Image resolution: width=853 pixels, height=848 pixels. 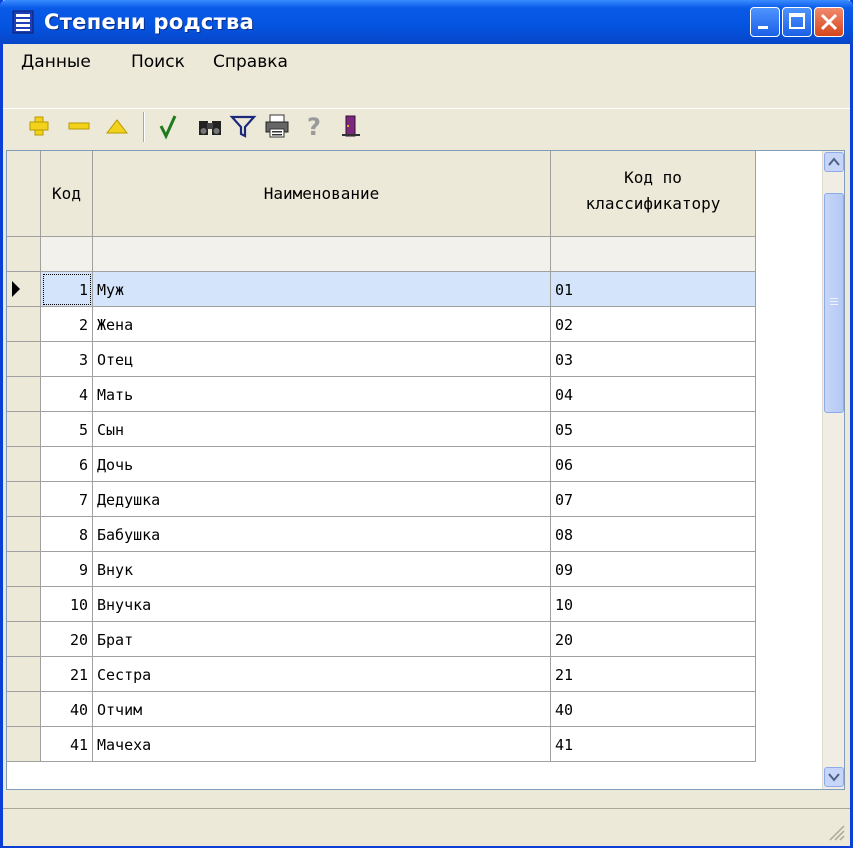 What do you see at coordinates (763, 27) in the screenshot?
I see `minimize-icon` at bounding box center [763, 27].